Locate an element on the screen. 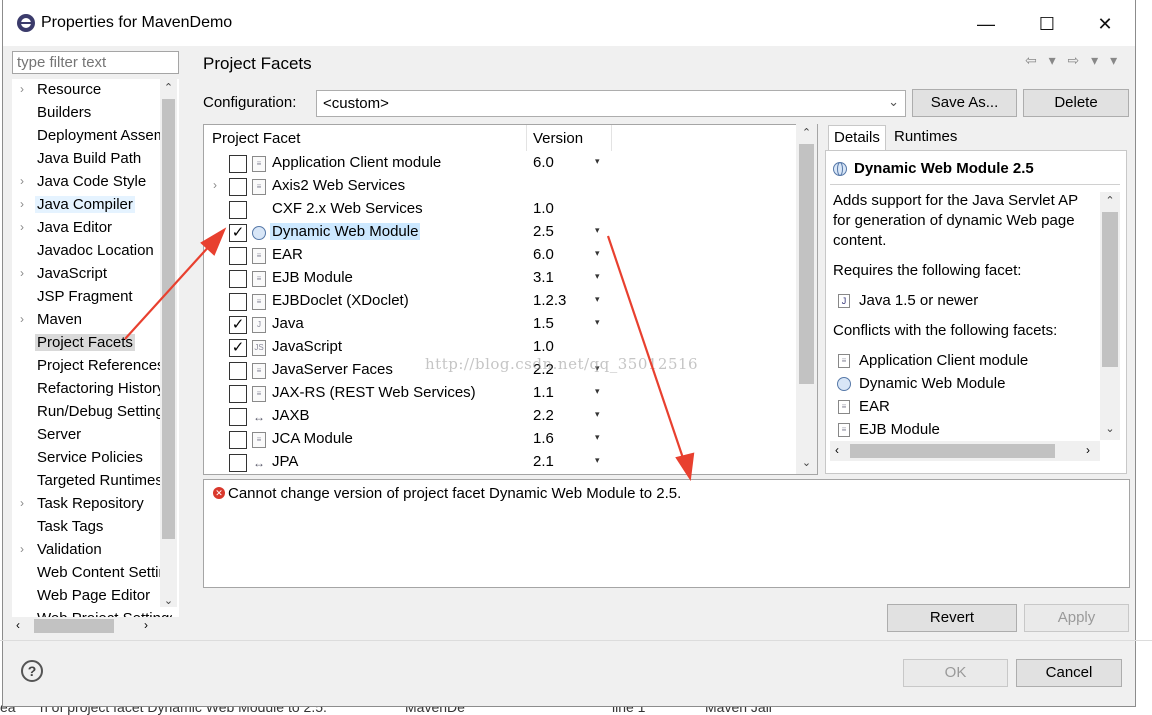 This screenshot has width=1152, height=715. close-button: ✕ is located at coordinates (1105, 24).